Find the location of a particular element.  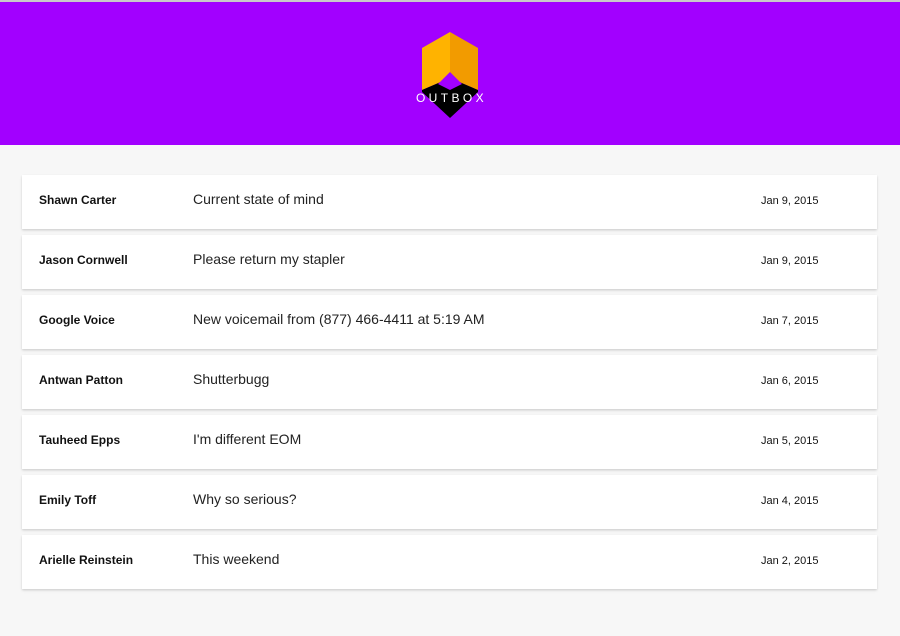

message-sender: Jason Cornwell is located at coordinates (83, 260).